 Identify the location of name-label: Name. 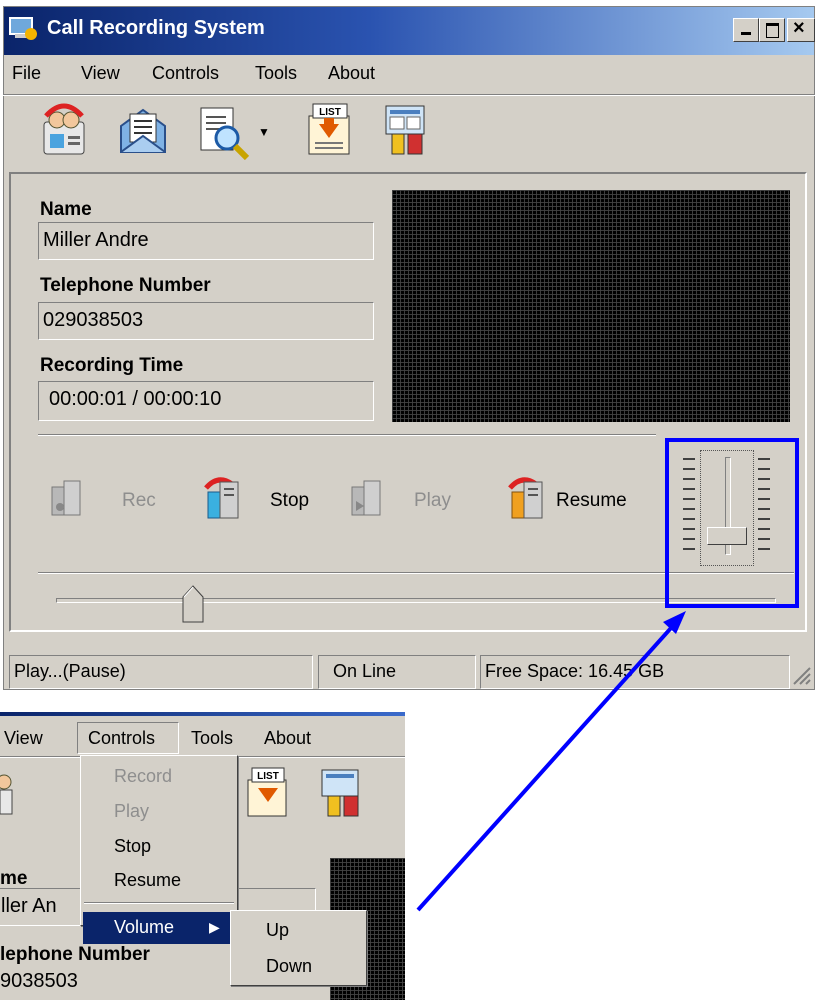
(66, 209).